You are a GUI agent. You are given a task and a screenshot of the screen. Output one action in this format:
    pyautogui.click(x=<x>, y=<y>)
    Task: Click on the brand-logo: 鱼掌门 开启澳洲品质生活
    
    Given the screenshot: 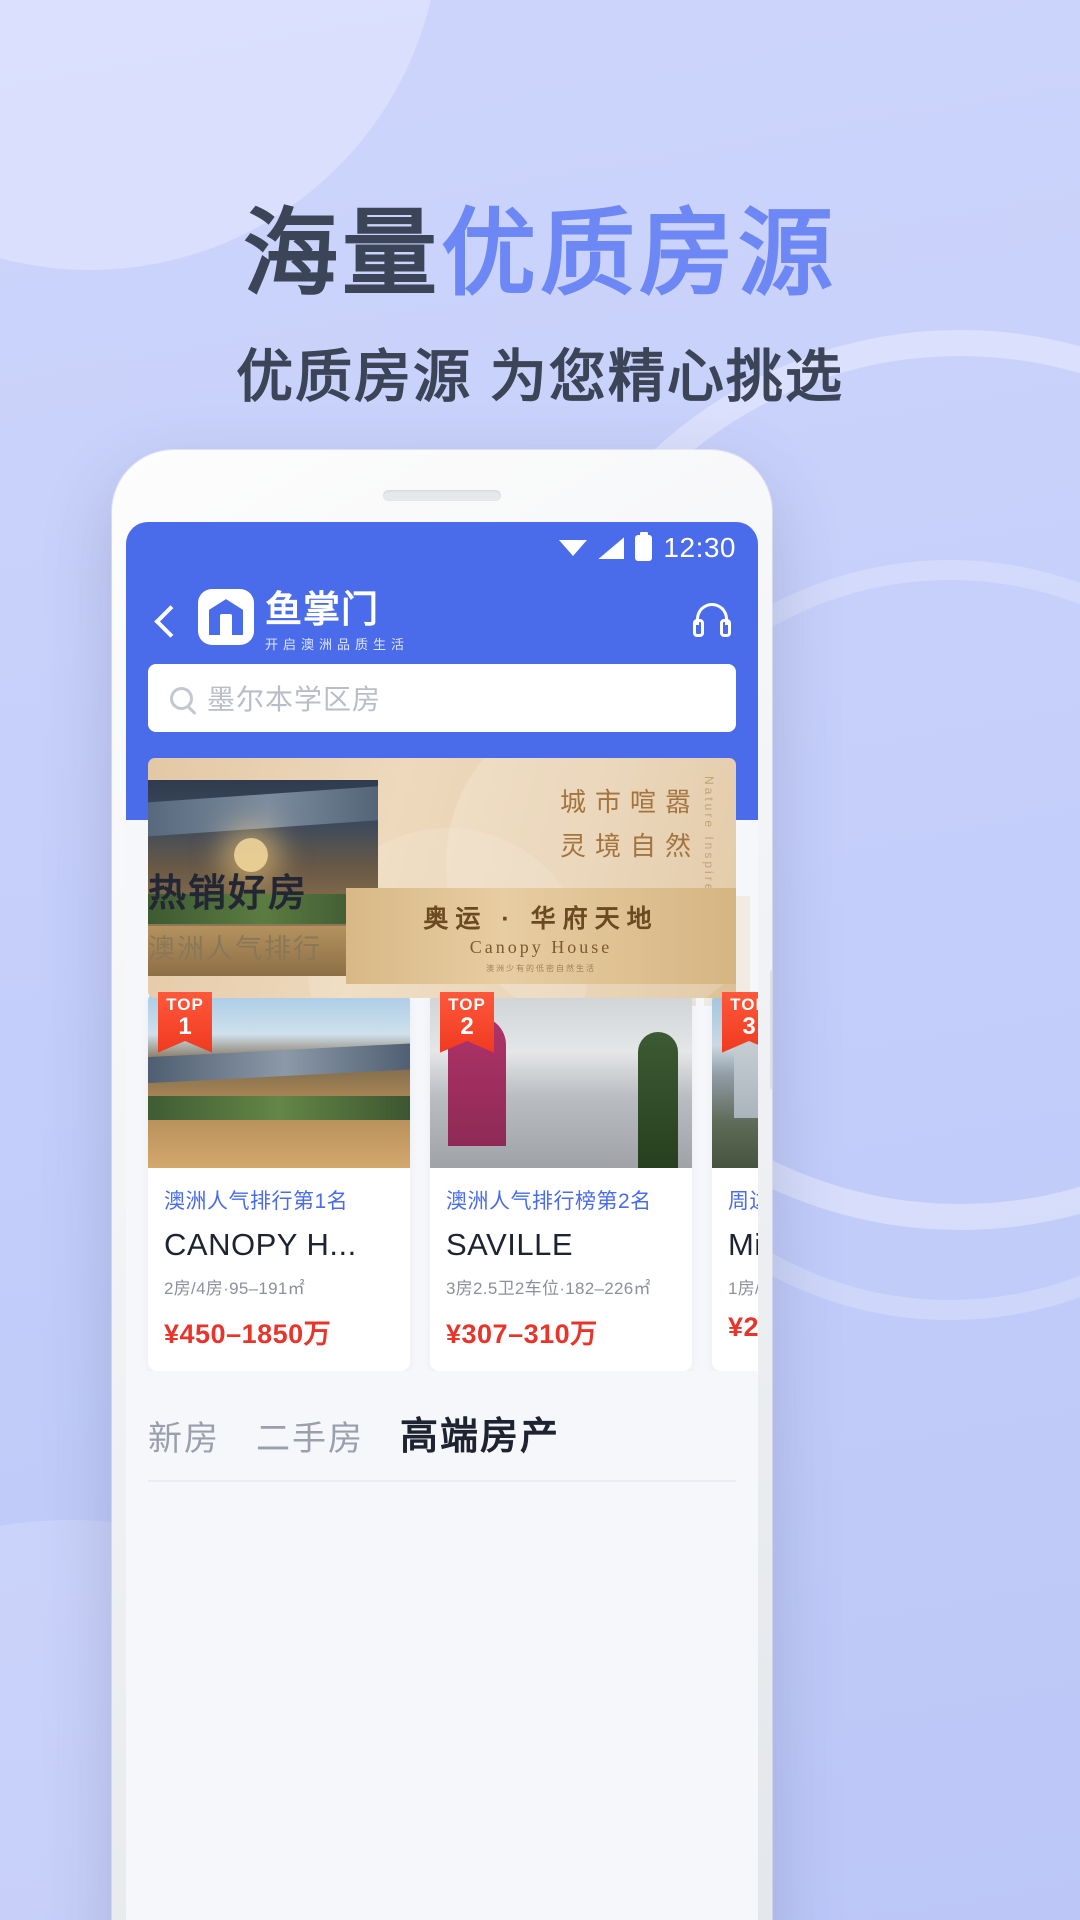 What is the action you would take?
    pyautogui.click(x=303, y=621)
    